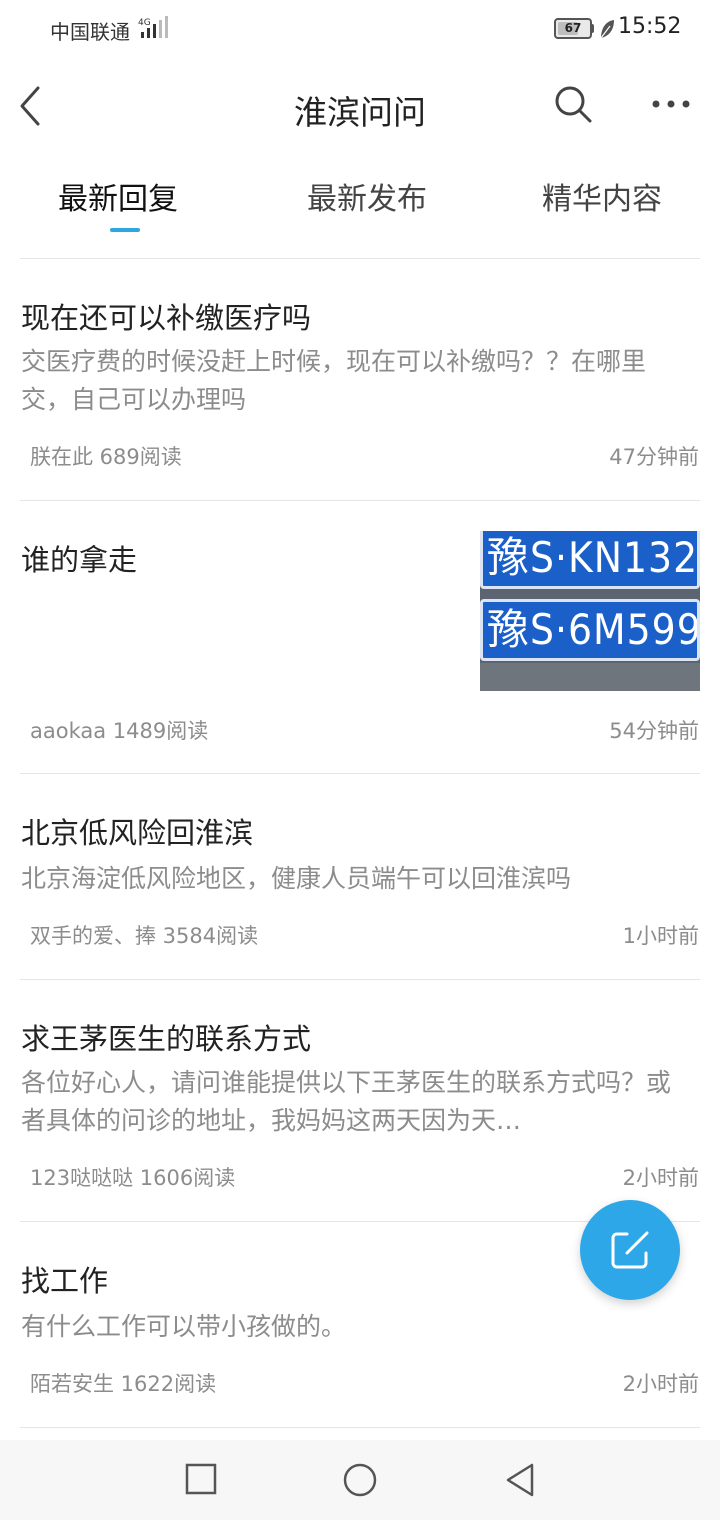 The image size is (720, 1520). What do you see at coordinates (144, 23) in the screenshot?
I see `network-type: 4G` at bounding box center [144, 23].